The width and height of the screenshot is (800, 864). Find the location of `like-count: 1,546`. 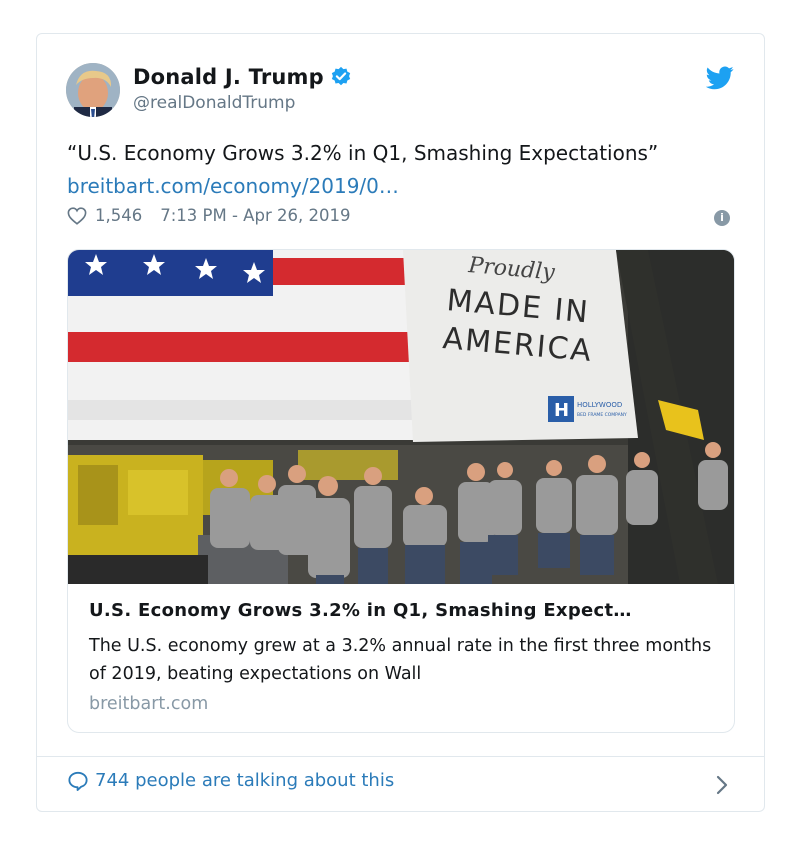

like-count: 1,546 is located at coordinates (118, 215).